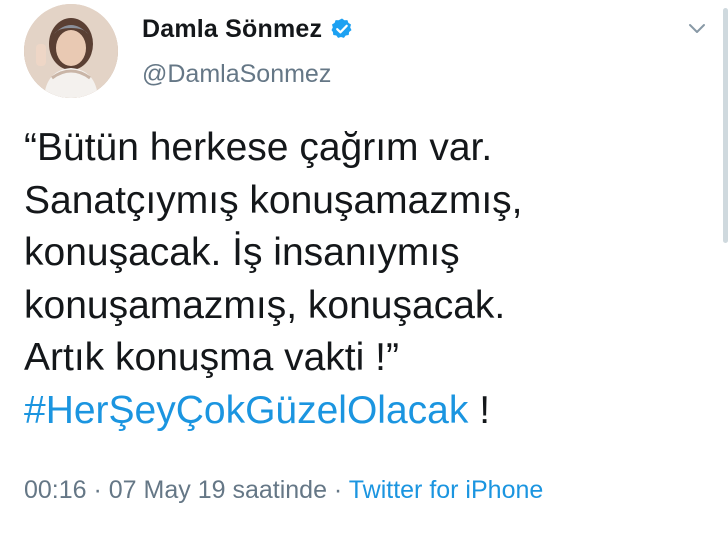 Image resolution: width=728 pixels, height=534 pixels. I want to click on tweet-date: 07 May 19 saatinde, so click(218, 490).